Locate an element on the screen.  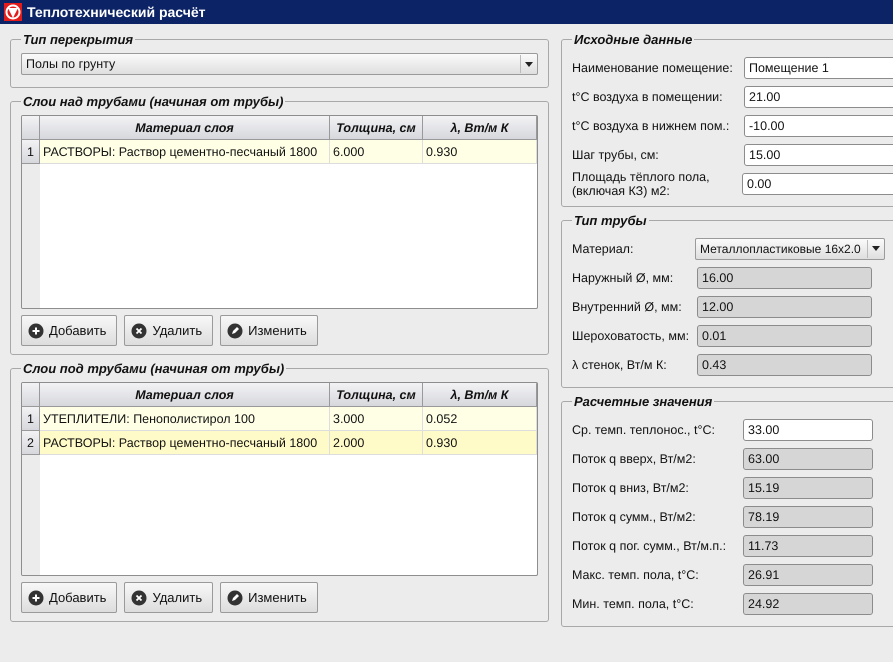
input-field: 21.00 is located at coordinates (818, 97).